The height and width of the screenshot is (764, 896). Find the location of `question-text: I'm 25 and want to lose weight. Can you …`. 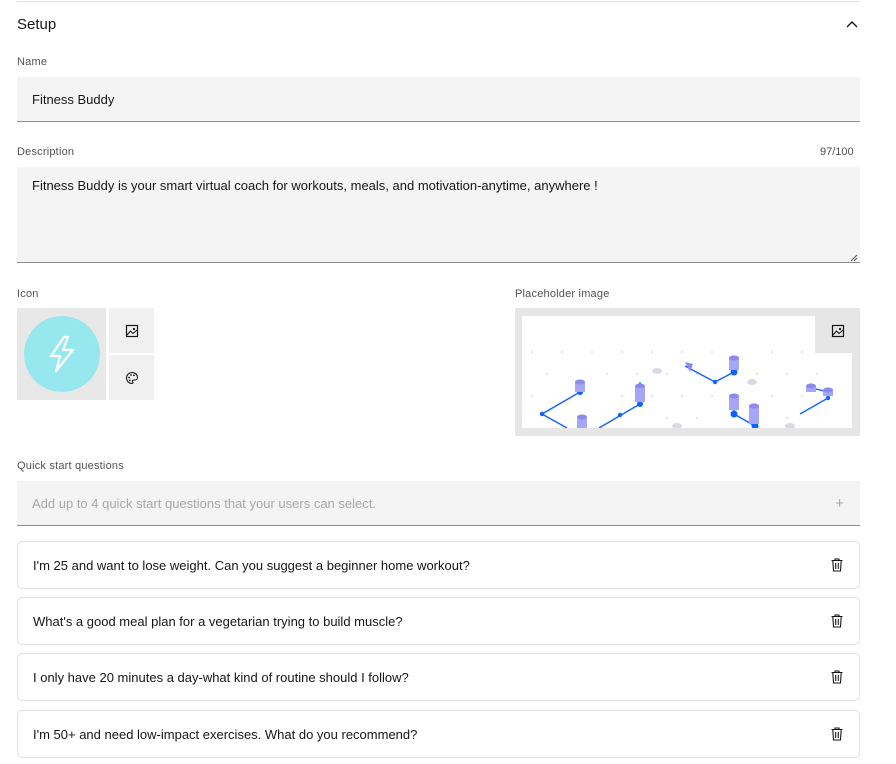

question-text: I'm 25 and want to lose weight. Can you … is located at coordinates (251, 565).